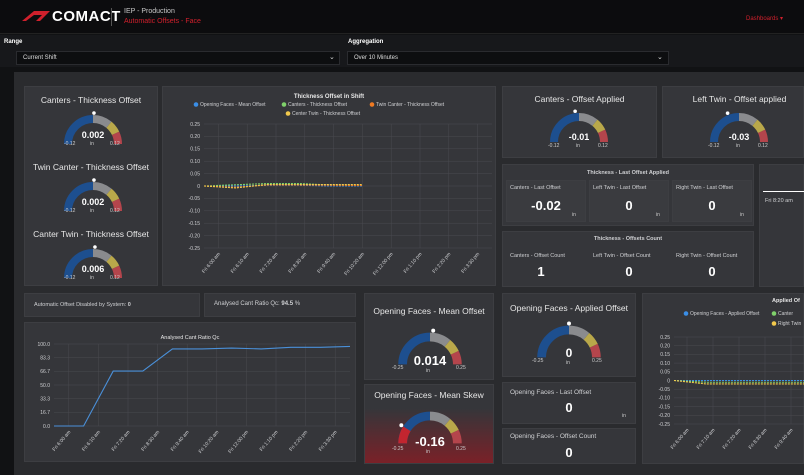  What do you see at coordinates (162, 21) in the screenshot?
I see `breadcrumb-page: Automatic Offsets - Face` at bounding box center [162, 21].